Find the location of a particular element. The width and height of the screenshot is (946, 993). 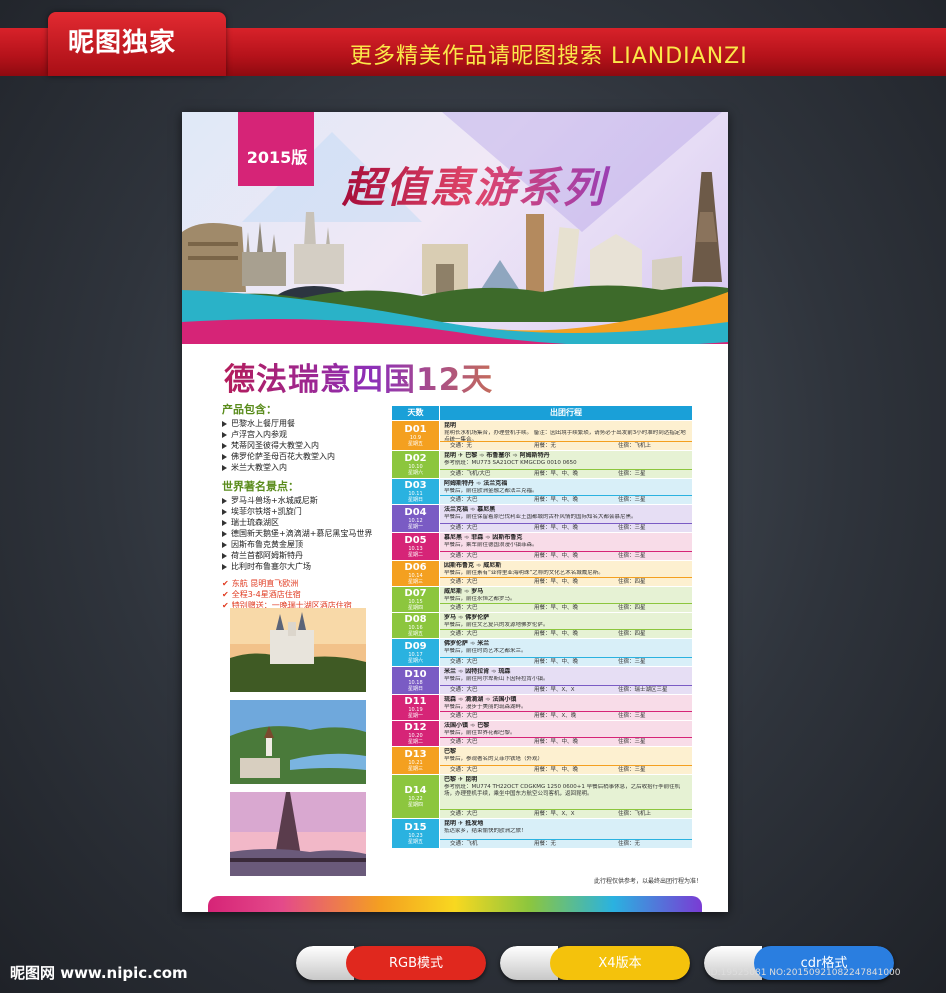

plan-body: 慕尼黑 ➾ 菲森 ➾ 因斯布鲁克 早餐后，乘车前往德国浪漫小镇菲森。 is located at coordinates (566, 542).